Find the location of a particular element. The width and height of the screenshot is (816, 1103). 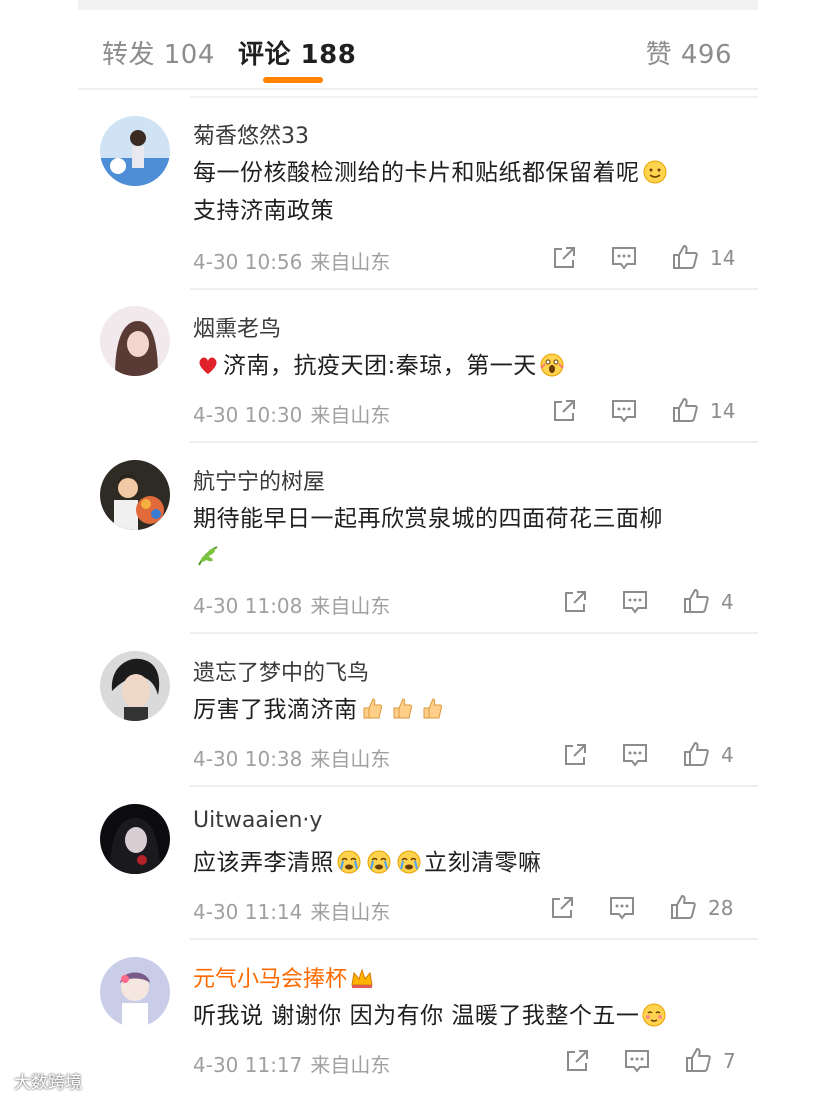

comment-text: 每一份核酸检测给的卡片和贴纸都保留着呢 支持济南政策 is located at coordinates (463, 192).